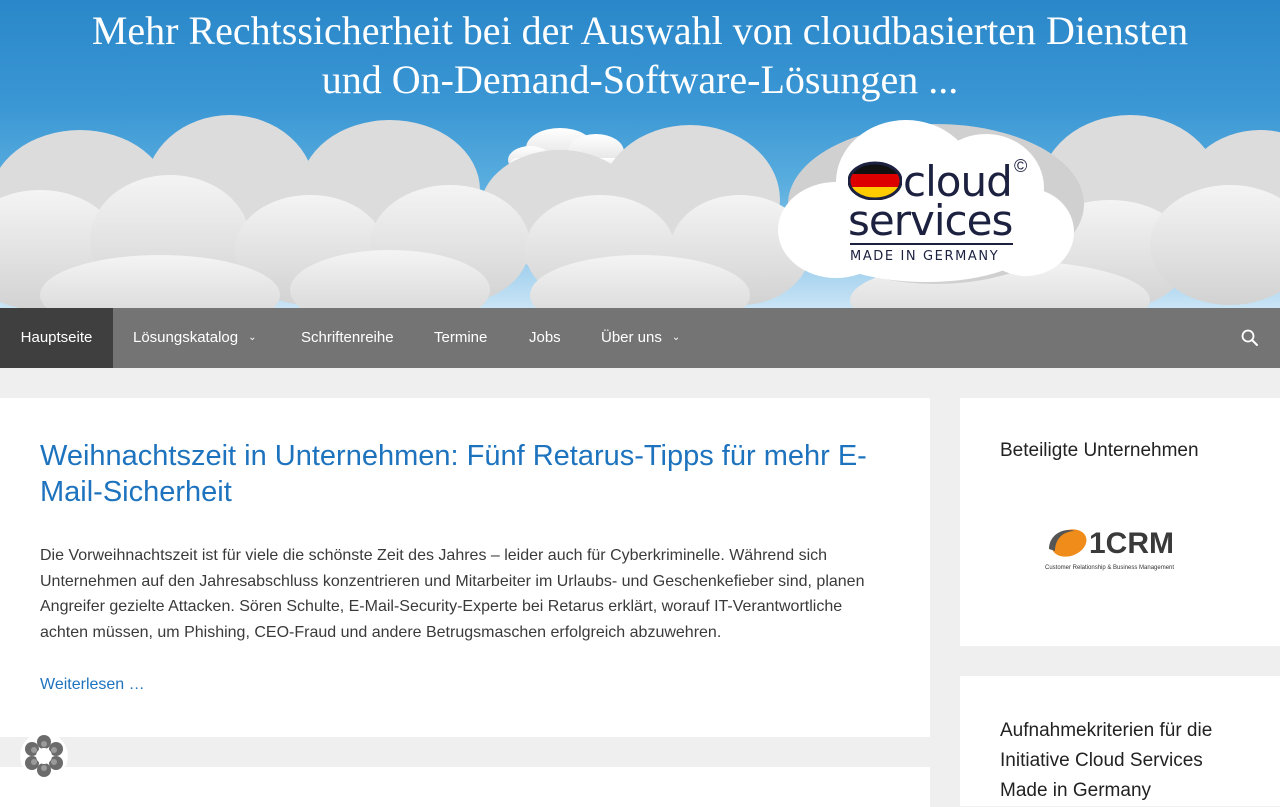 This screenshot has height=807, width=1280. I want to click on nav-item-loesungskatalog: Lösungskatalog ⌄, so click(194, 338).